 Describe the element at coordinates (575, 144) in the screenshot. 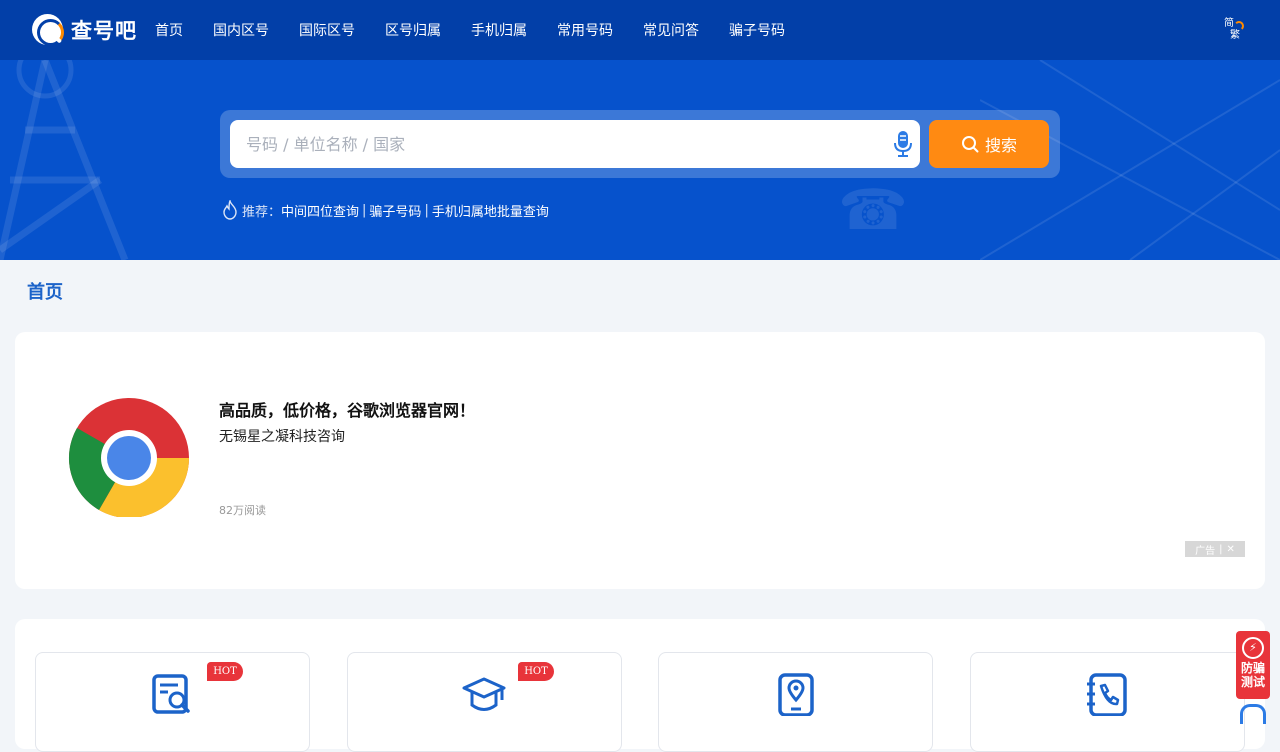

I see `search-input` at that location.